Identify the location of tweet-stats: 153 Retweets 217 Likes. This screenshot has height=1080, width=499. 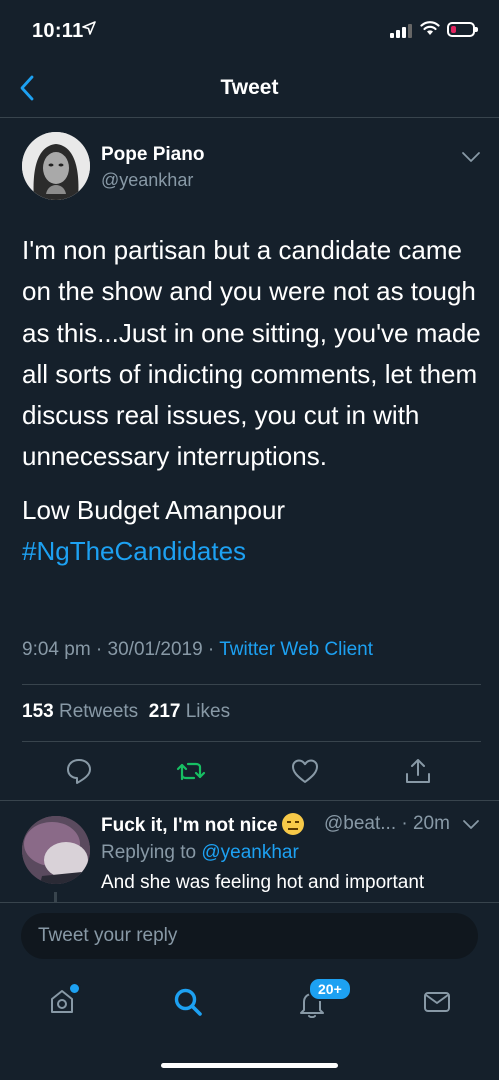
(126, 712).